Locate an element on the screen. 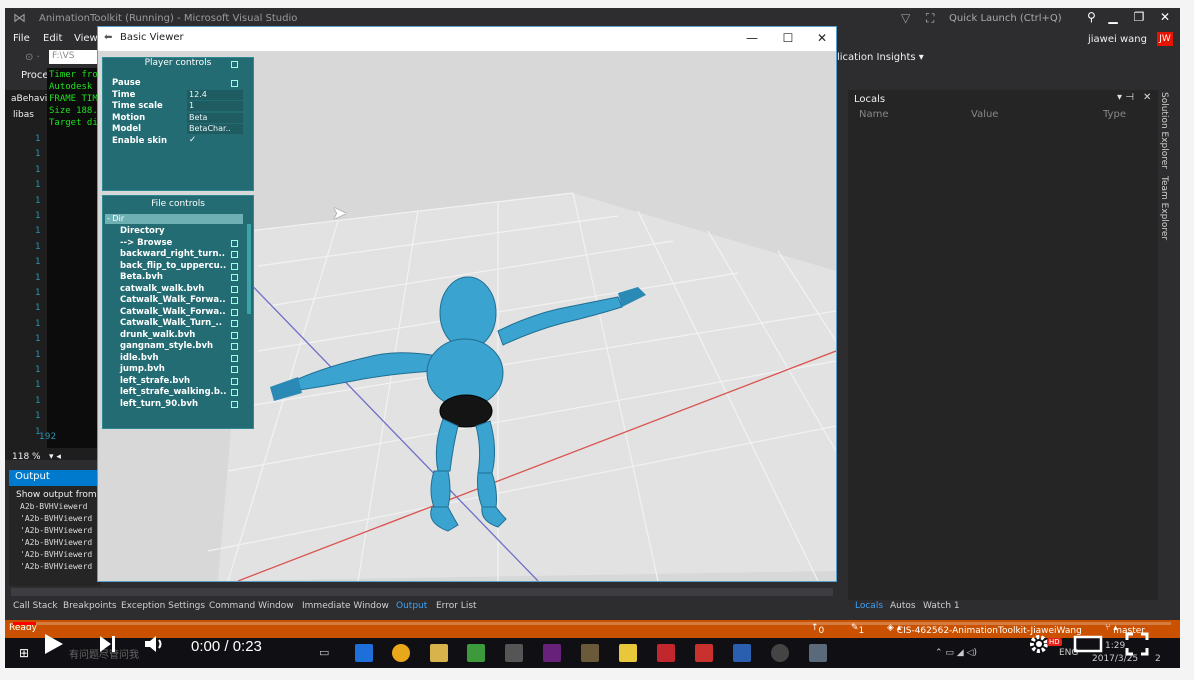  file-item: back_flip_to_uppercu.. is located at coordinates (173, 266).